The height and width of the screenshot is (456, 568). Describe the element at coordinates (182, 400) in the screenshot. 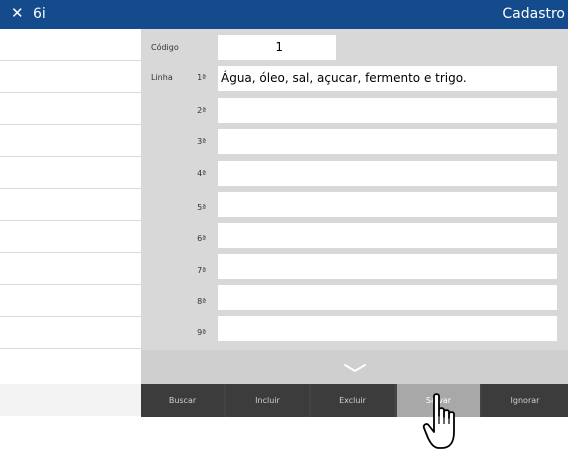

I see `buscar-button: Buscar` at that location.